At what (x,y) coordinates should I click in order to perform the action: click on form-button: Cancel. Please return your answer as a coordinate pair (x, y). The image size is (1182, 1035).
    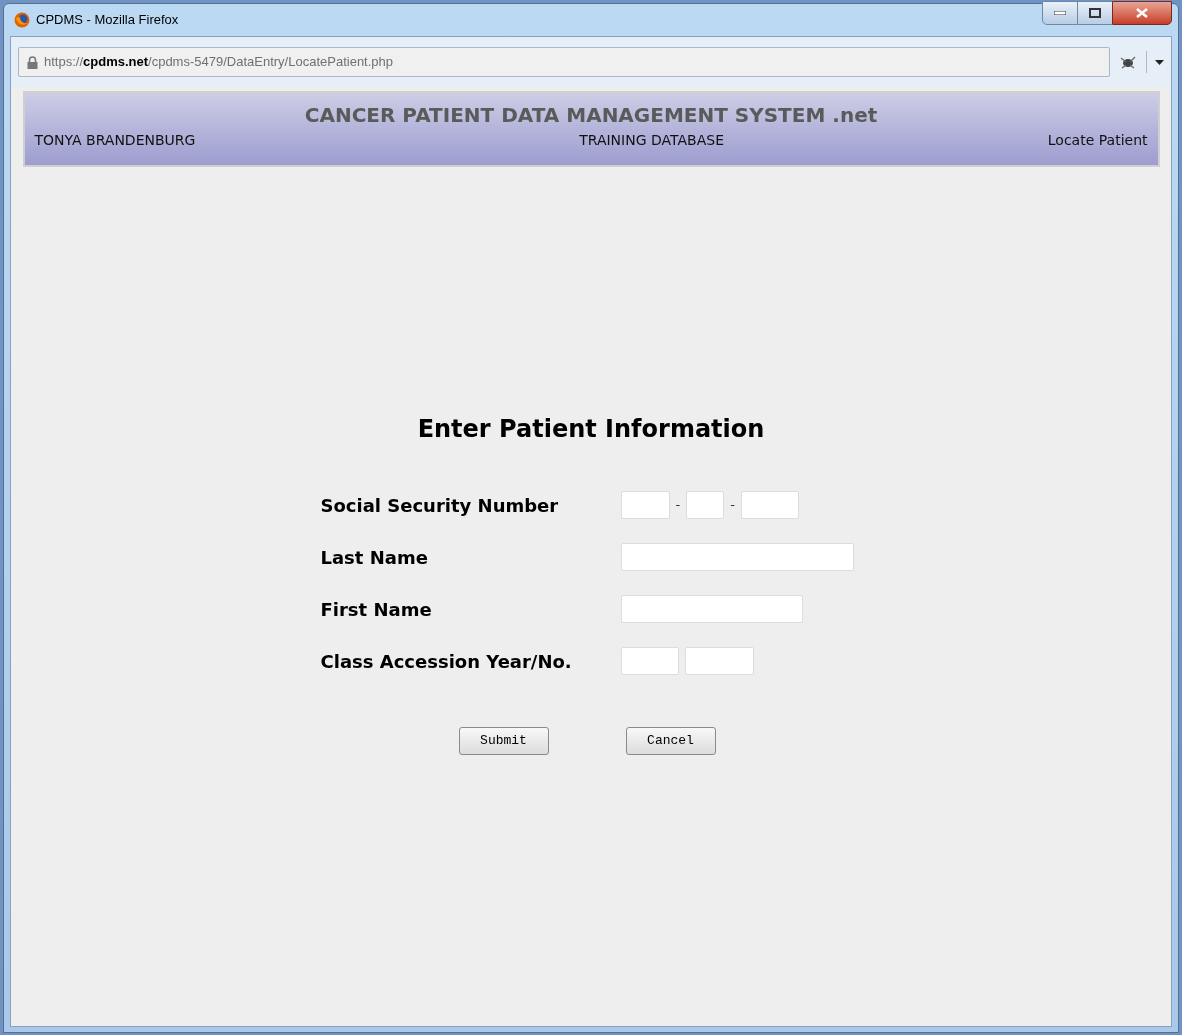
    Looking at the image, I should click on (670, 741).